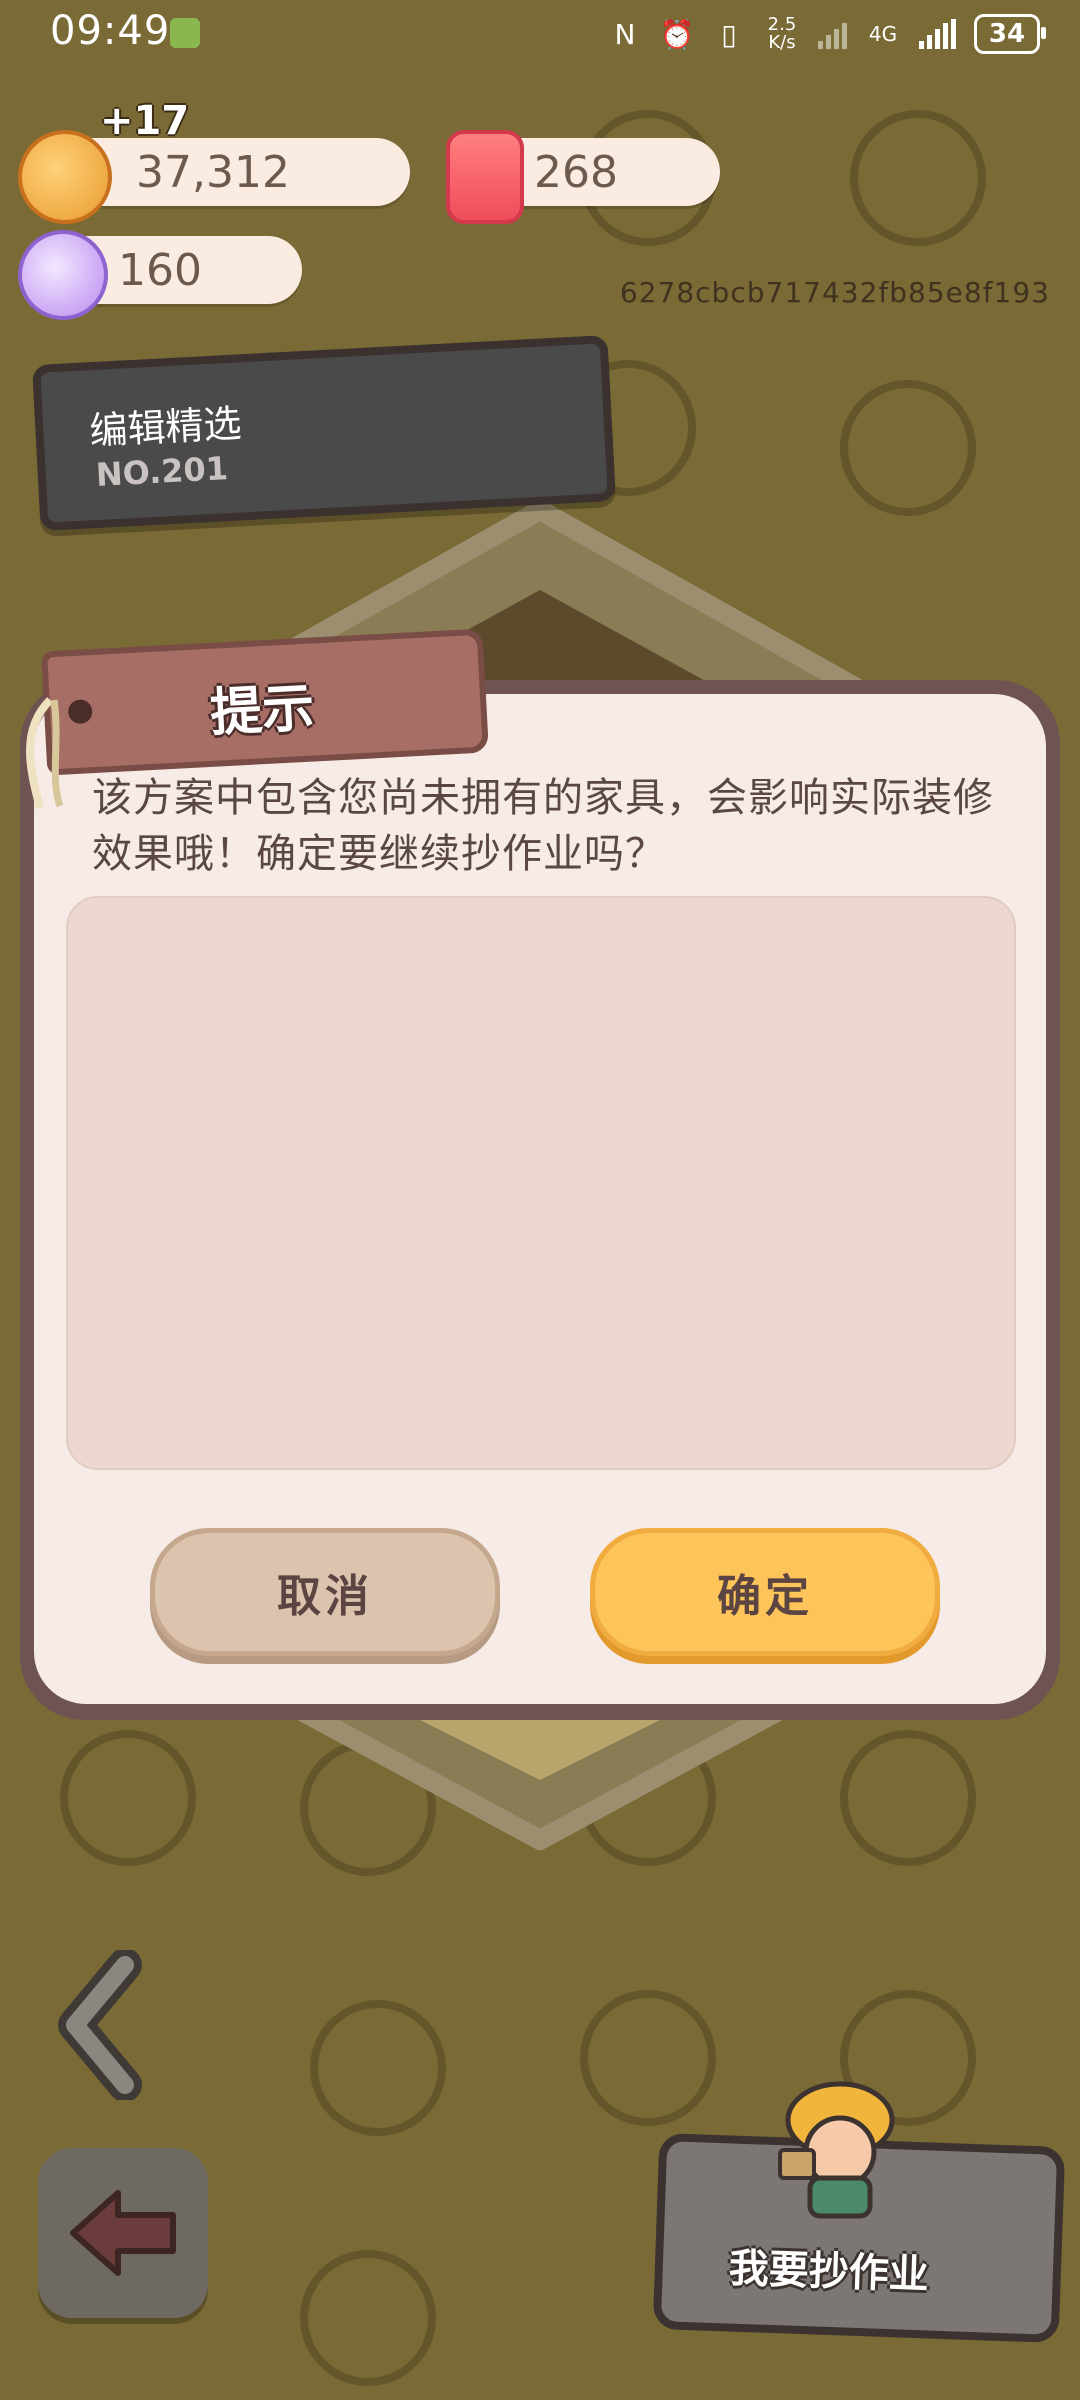  What do you see at coordinates (368, 2318) in the screenshot?
I see `cup-doodle-icon` at bounding box center [368, 2318].